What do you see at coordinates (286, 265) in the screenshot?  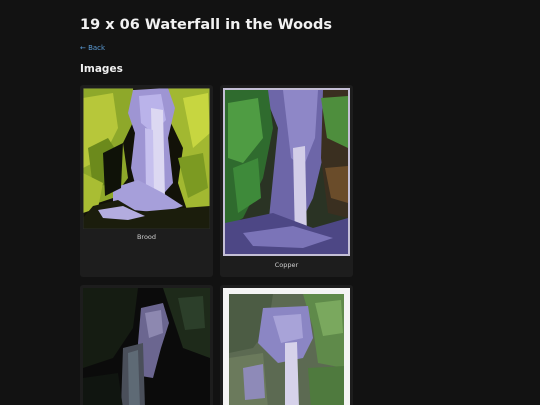 I see `image-caption: Copper` at bounding box center [286, 265].